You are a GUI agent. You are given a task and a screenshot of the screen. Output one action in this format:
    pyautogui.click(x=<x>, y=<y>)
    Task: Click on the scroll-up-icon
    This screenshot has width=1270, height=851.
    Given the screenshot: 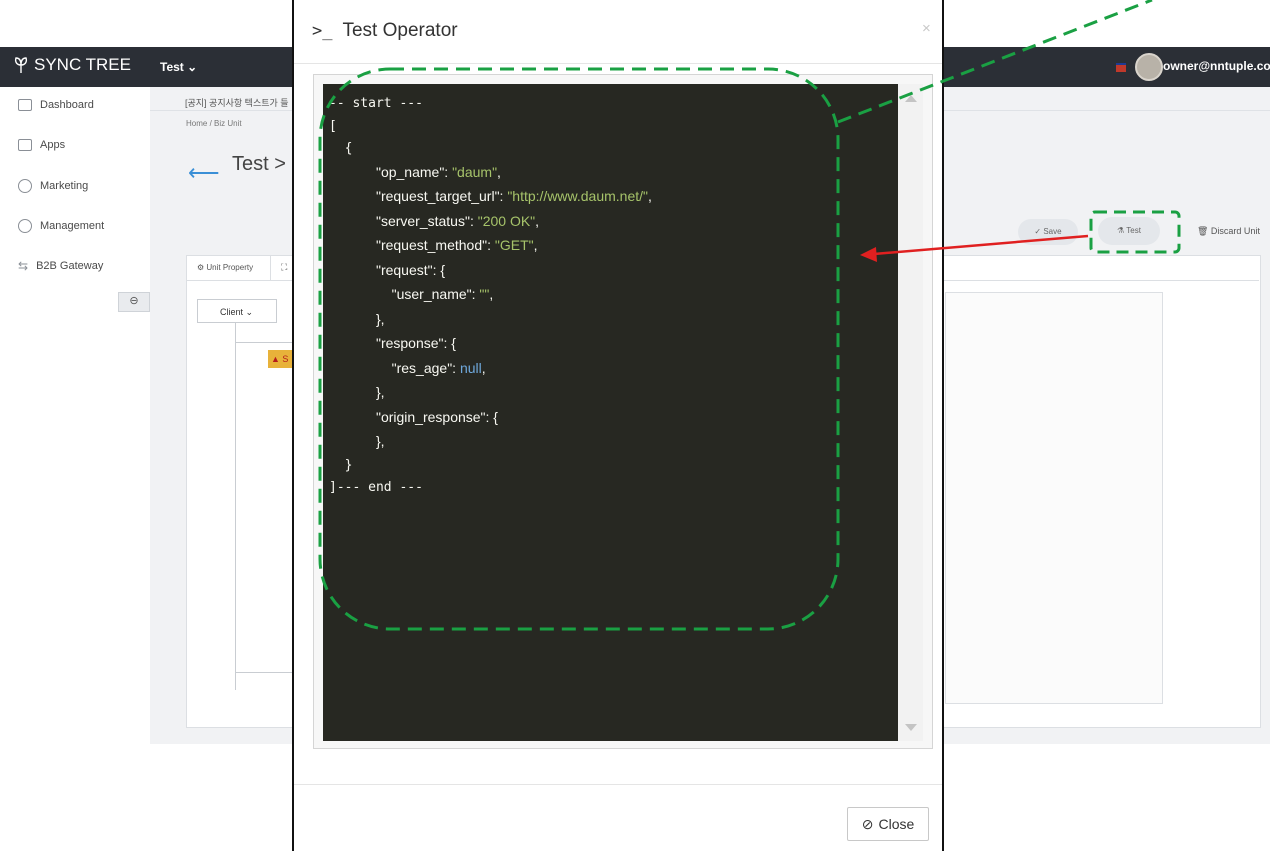 What is the action you would take?
    pyautogui.click(x=911, y=98)
    